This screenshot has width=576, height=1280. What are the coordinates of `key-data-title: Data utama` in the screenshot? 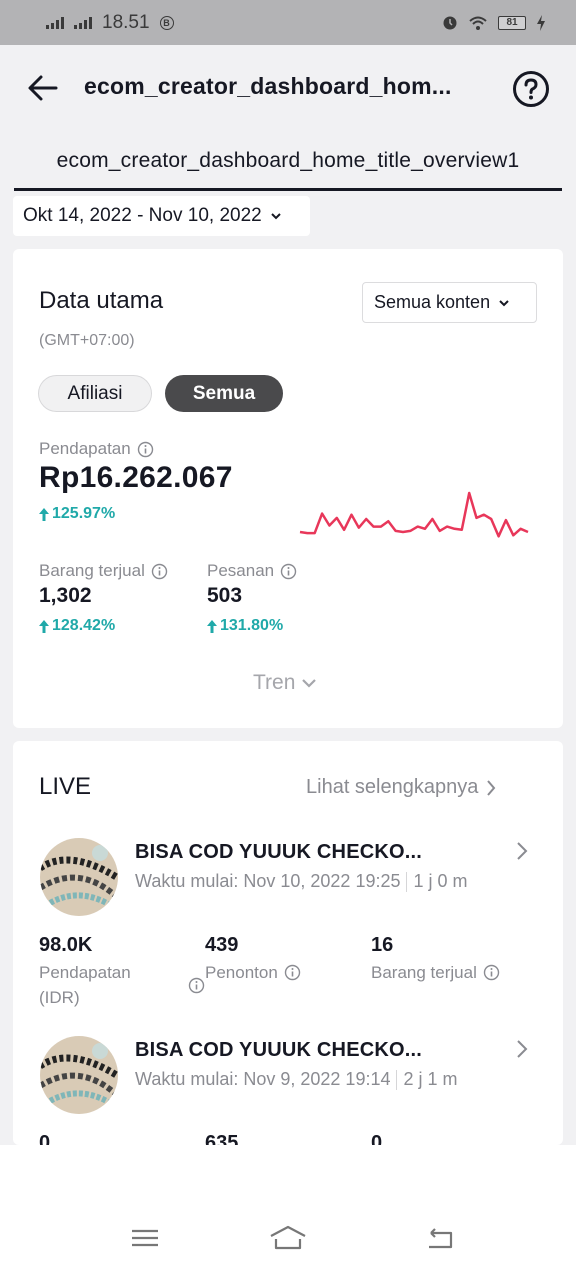 It's located at (101, 300).